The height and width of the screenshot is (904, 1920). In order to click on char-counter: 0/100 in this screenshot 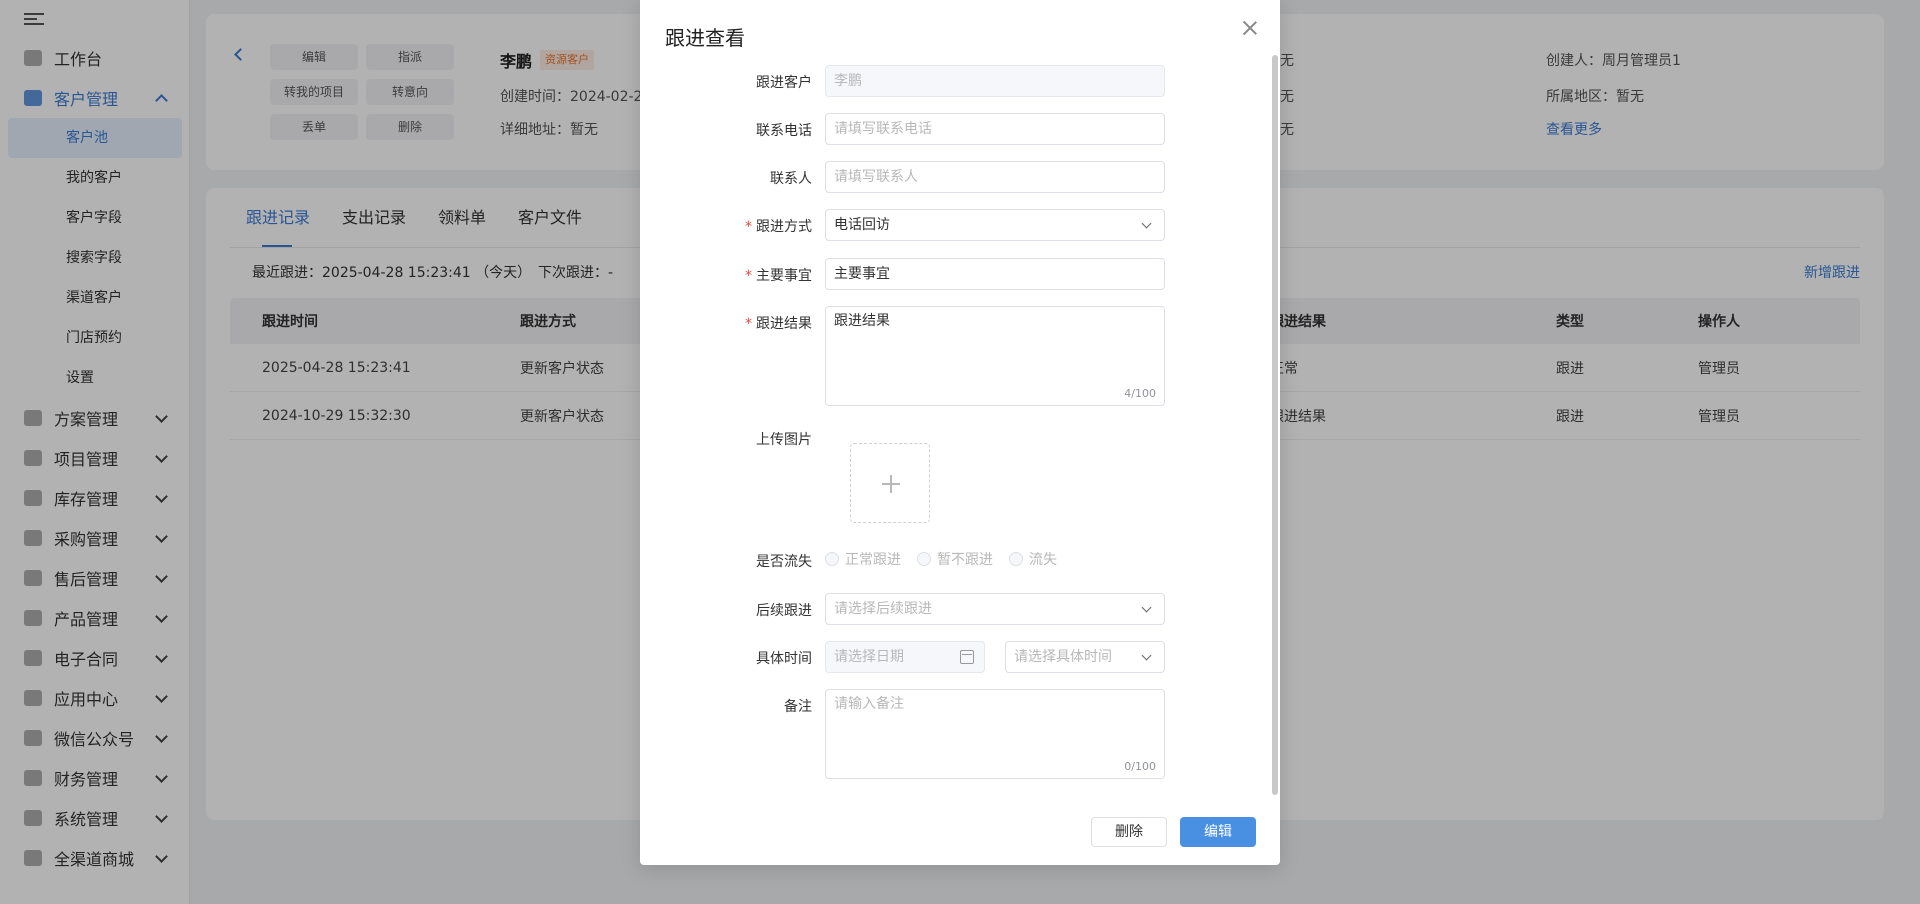, I will do `click(1140, 766)`.